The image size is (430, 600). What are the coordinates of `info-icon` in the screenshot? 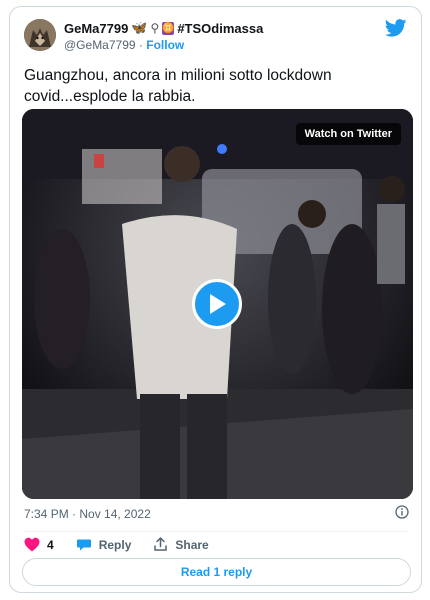 It's located at (402, 512).